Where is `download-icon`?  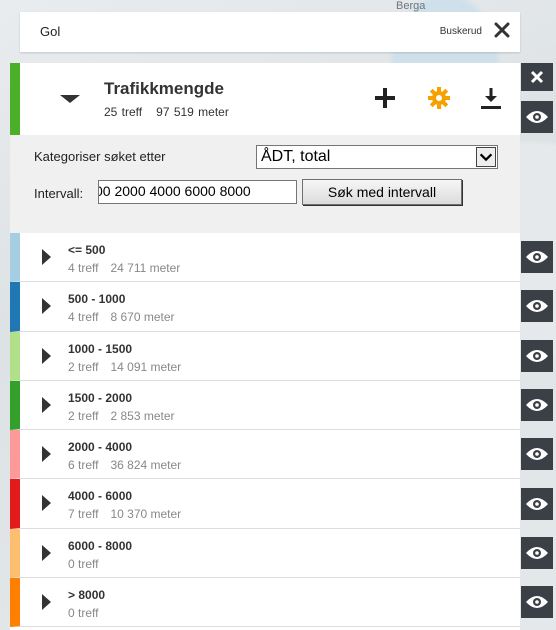 download-icon is located at coordinates (491, 98).